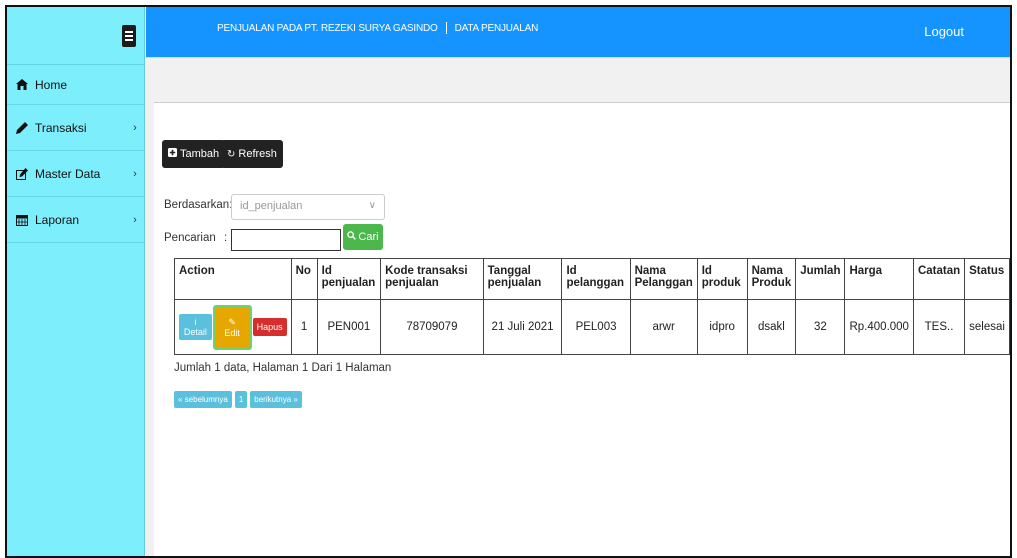 The width and height of the screenshot is (1017, 558). I want to click on tambah-button: Tambah, so click(194, 154).